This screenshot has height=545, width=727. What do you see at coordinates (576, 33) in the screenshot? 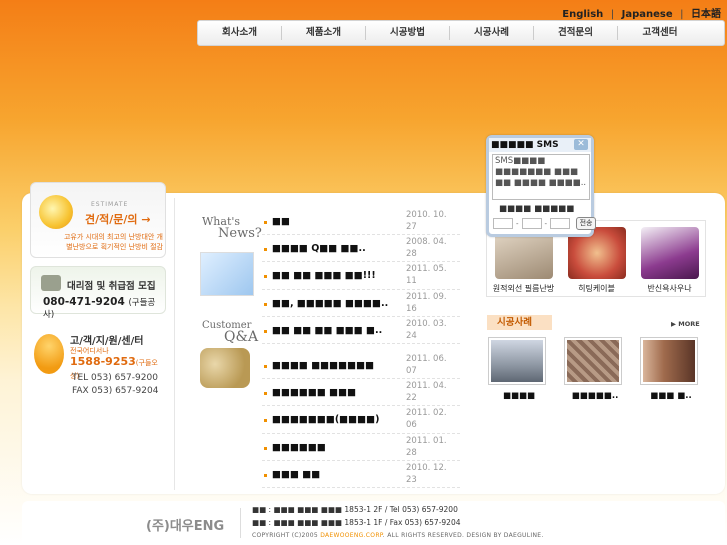
I see `nav-estimate: 견적문의` at bounding box center [576, 33].